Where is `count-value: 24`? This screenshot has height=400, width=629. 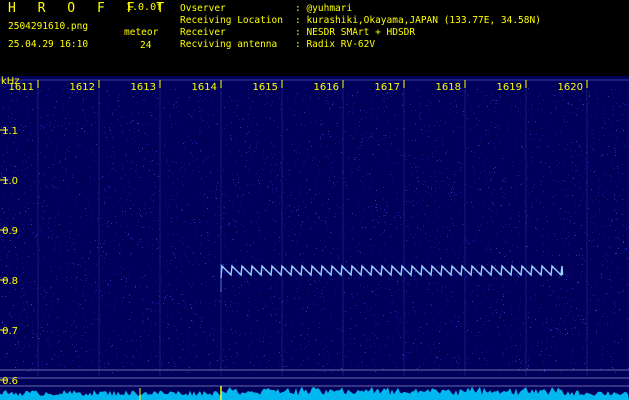
count-value: 24 is located at coordinates (146, 45).